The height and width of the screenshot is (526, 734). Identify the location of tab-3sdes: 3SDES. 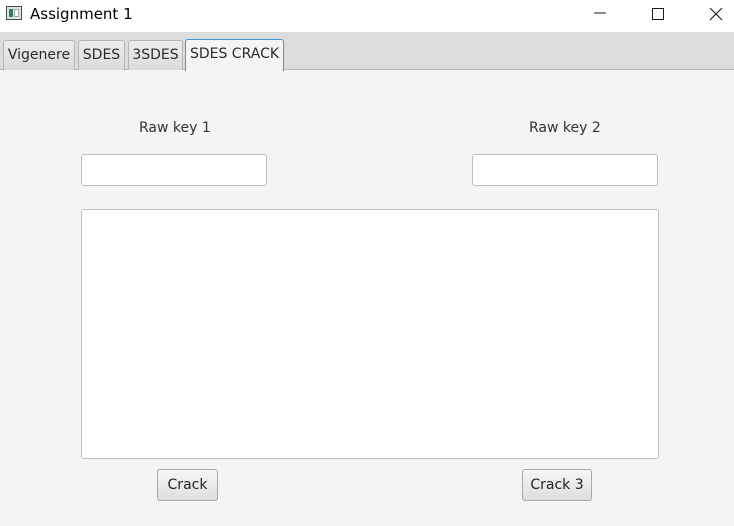
(155, 55).